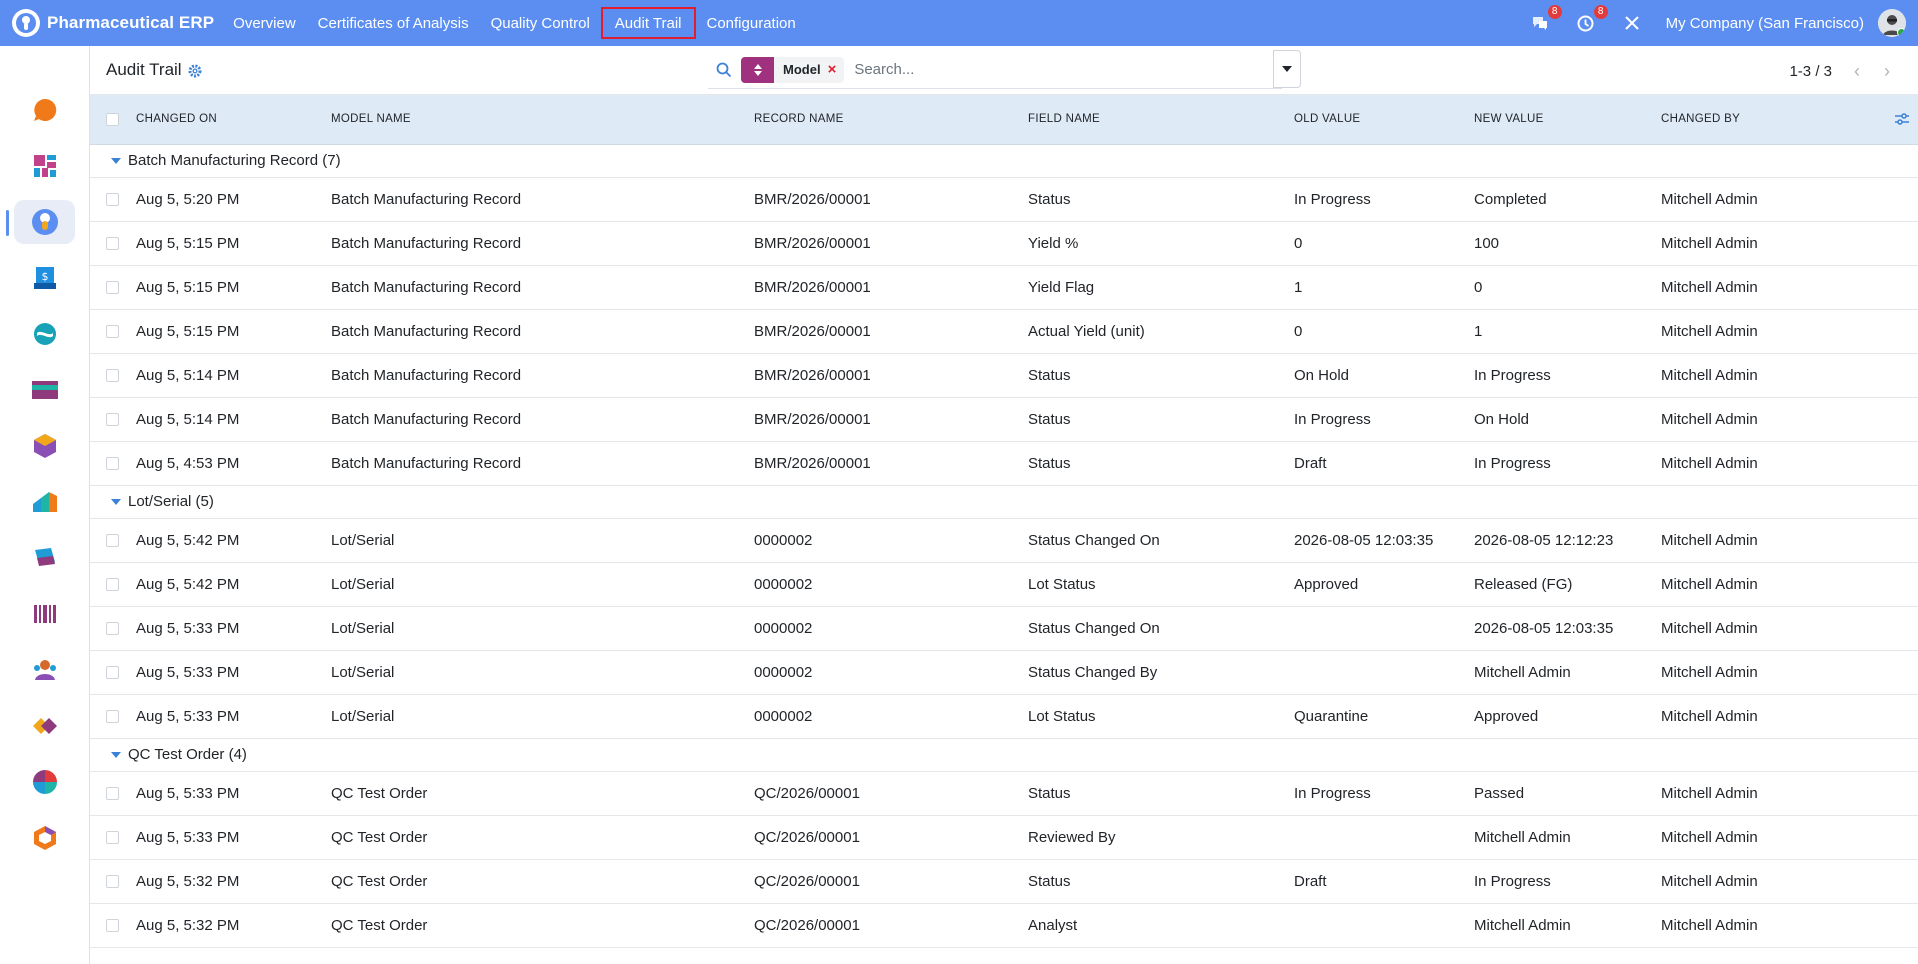  What do you see at coordinates (1591, 20) in the screenshot?
I see `activities-button: 8` at bounding box center [1591, 20].